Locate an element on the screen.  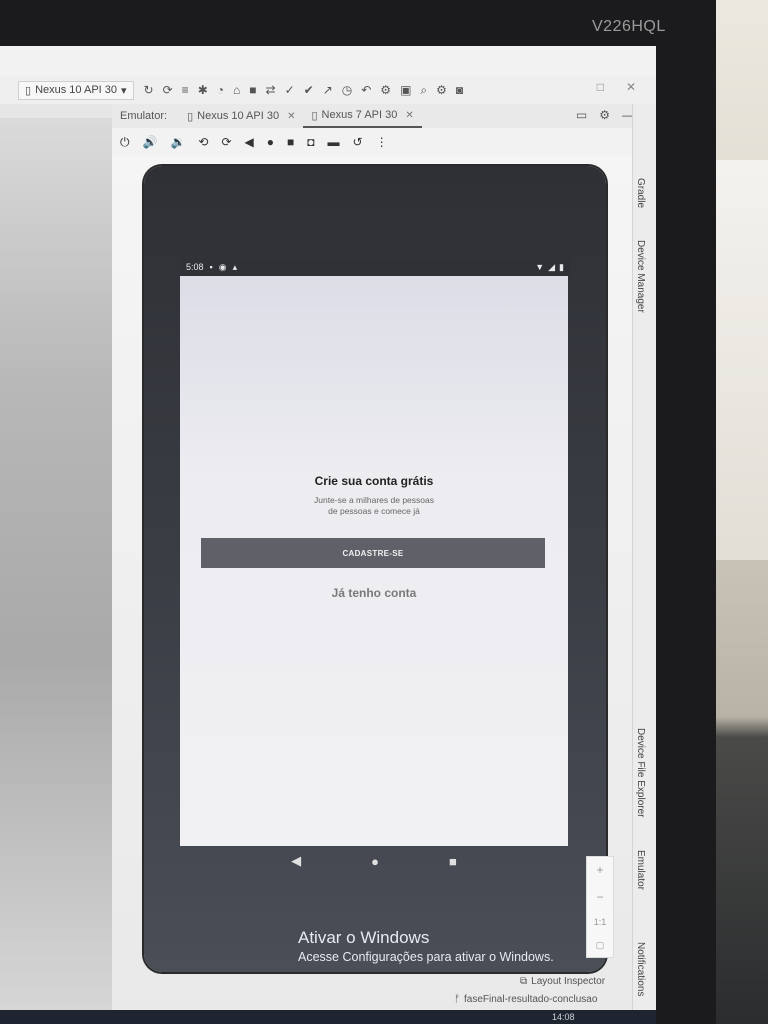
branch-icon: ᚠ is located at coordinates (457, 999).